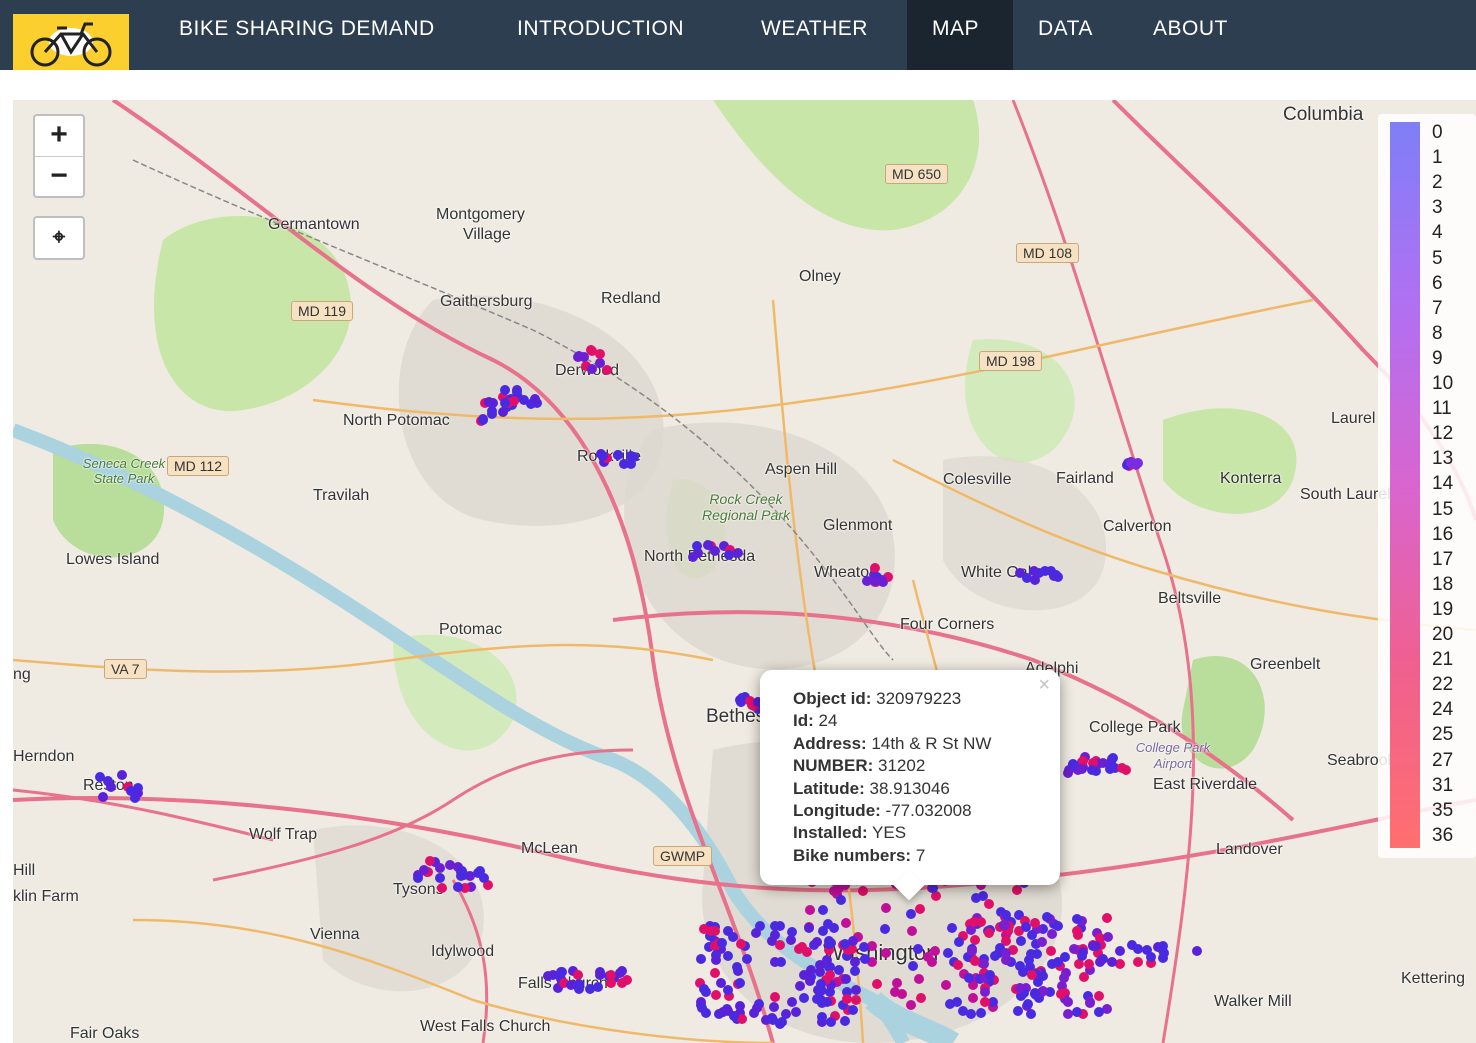 The image size is (1476, 1043). Describe the element at coordinates (307, 35) in the screenshot. I see `nav-bike-sharing-demand: BIKE SHARING DEMAND` at that location.